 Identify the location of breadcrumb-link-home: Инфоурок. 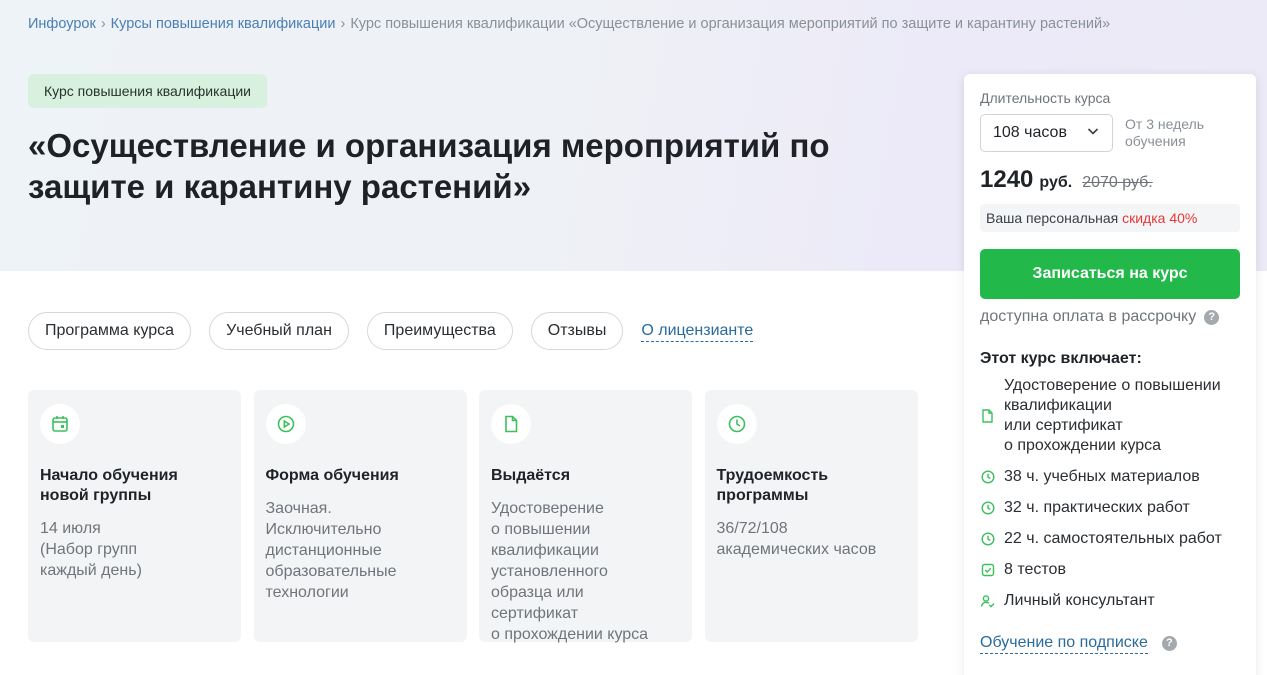
(62, 24).